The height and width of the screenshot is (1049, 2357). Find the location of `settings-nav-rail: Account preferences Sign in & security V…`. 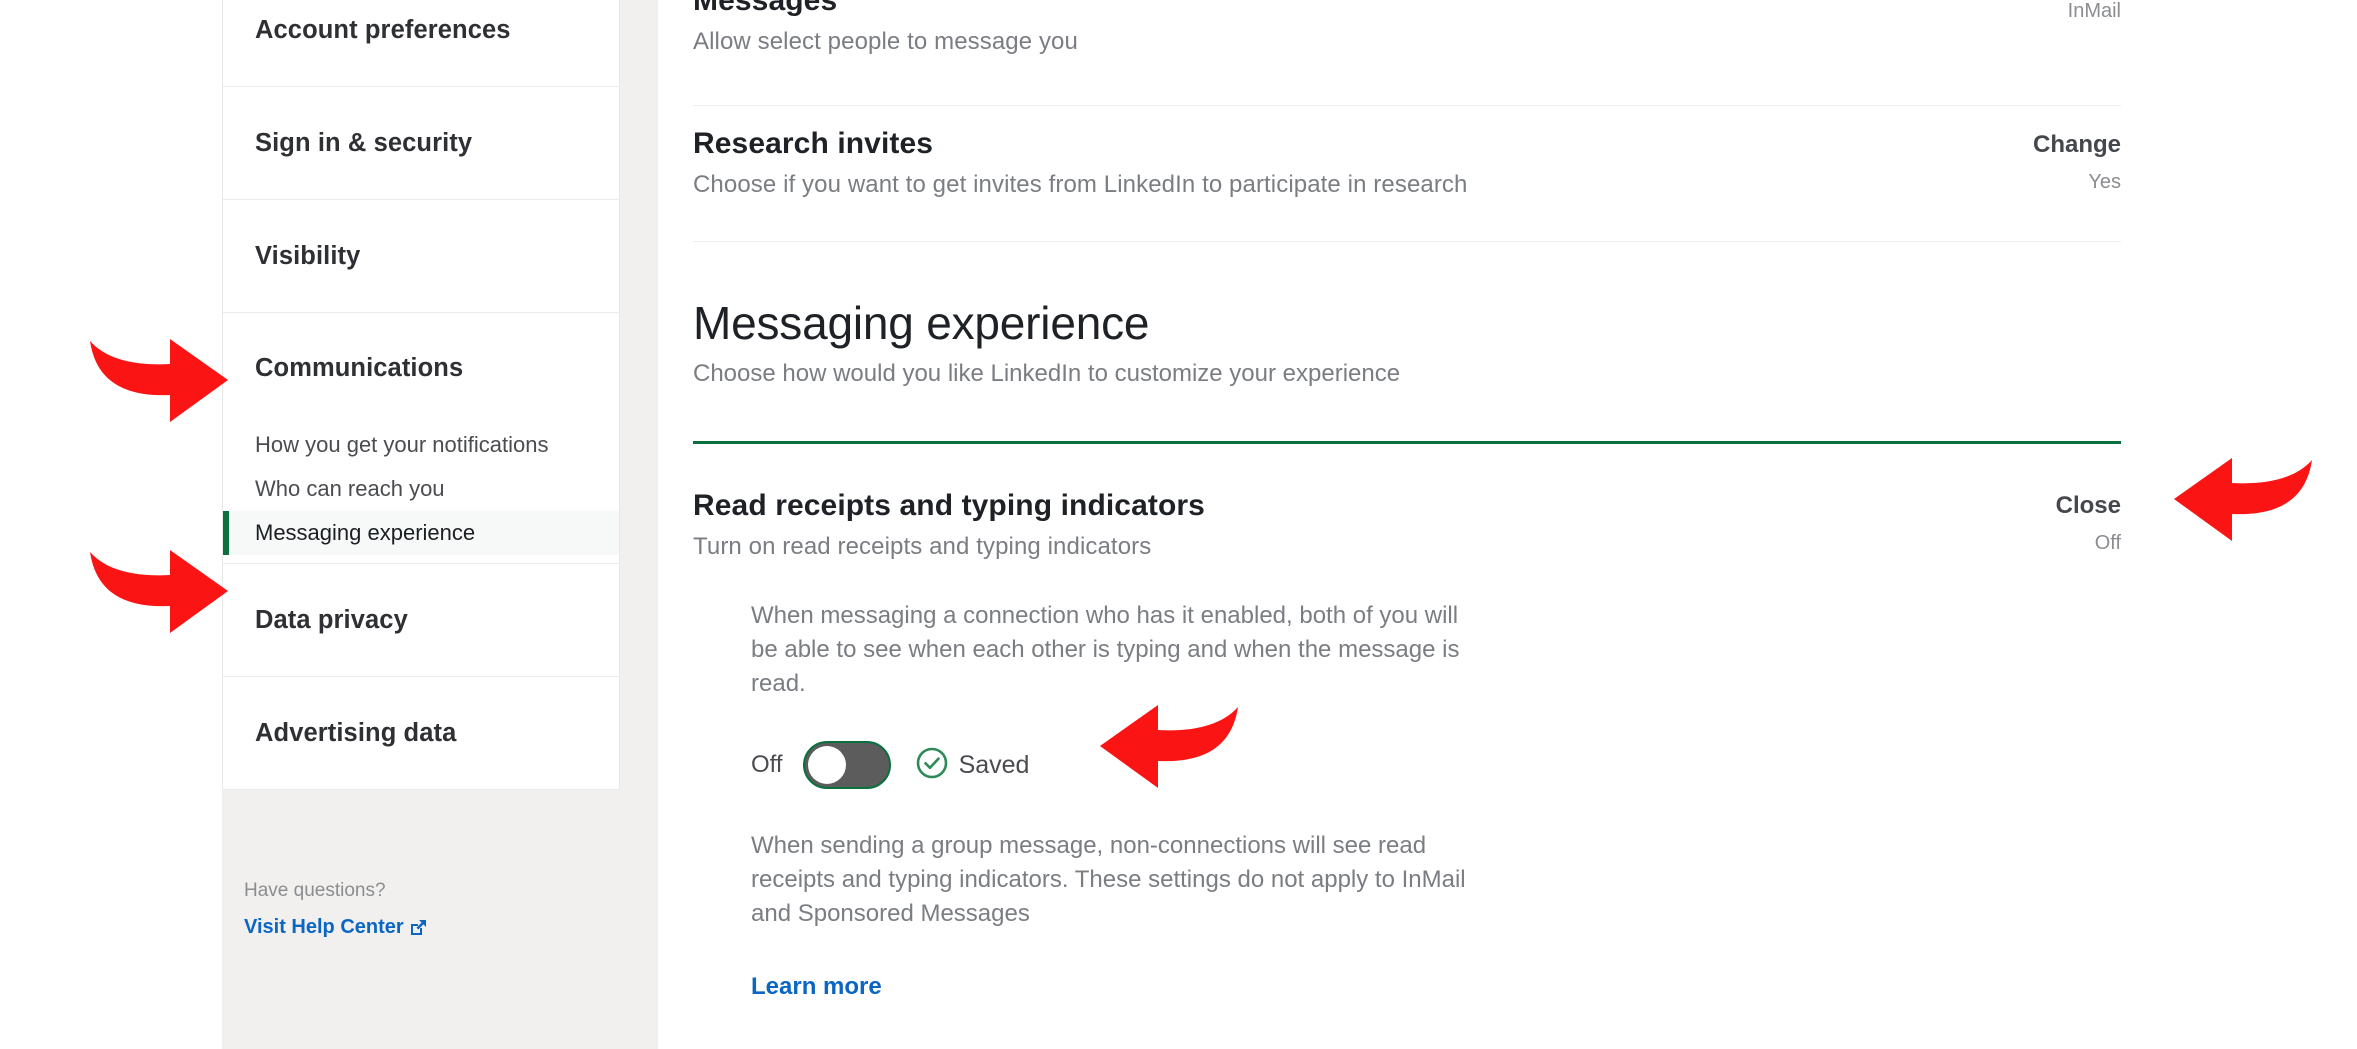

settings-nav-rail: Account preferences Sign in & security V… is located at coordinates (421, 395).